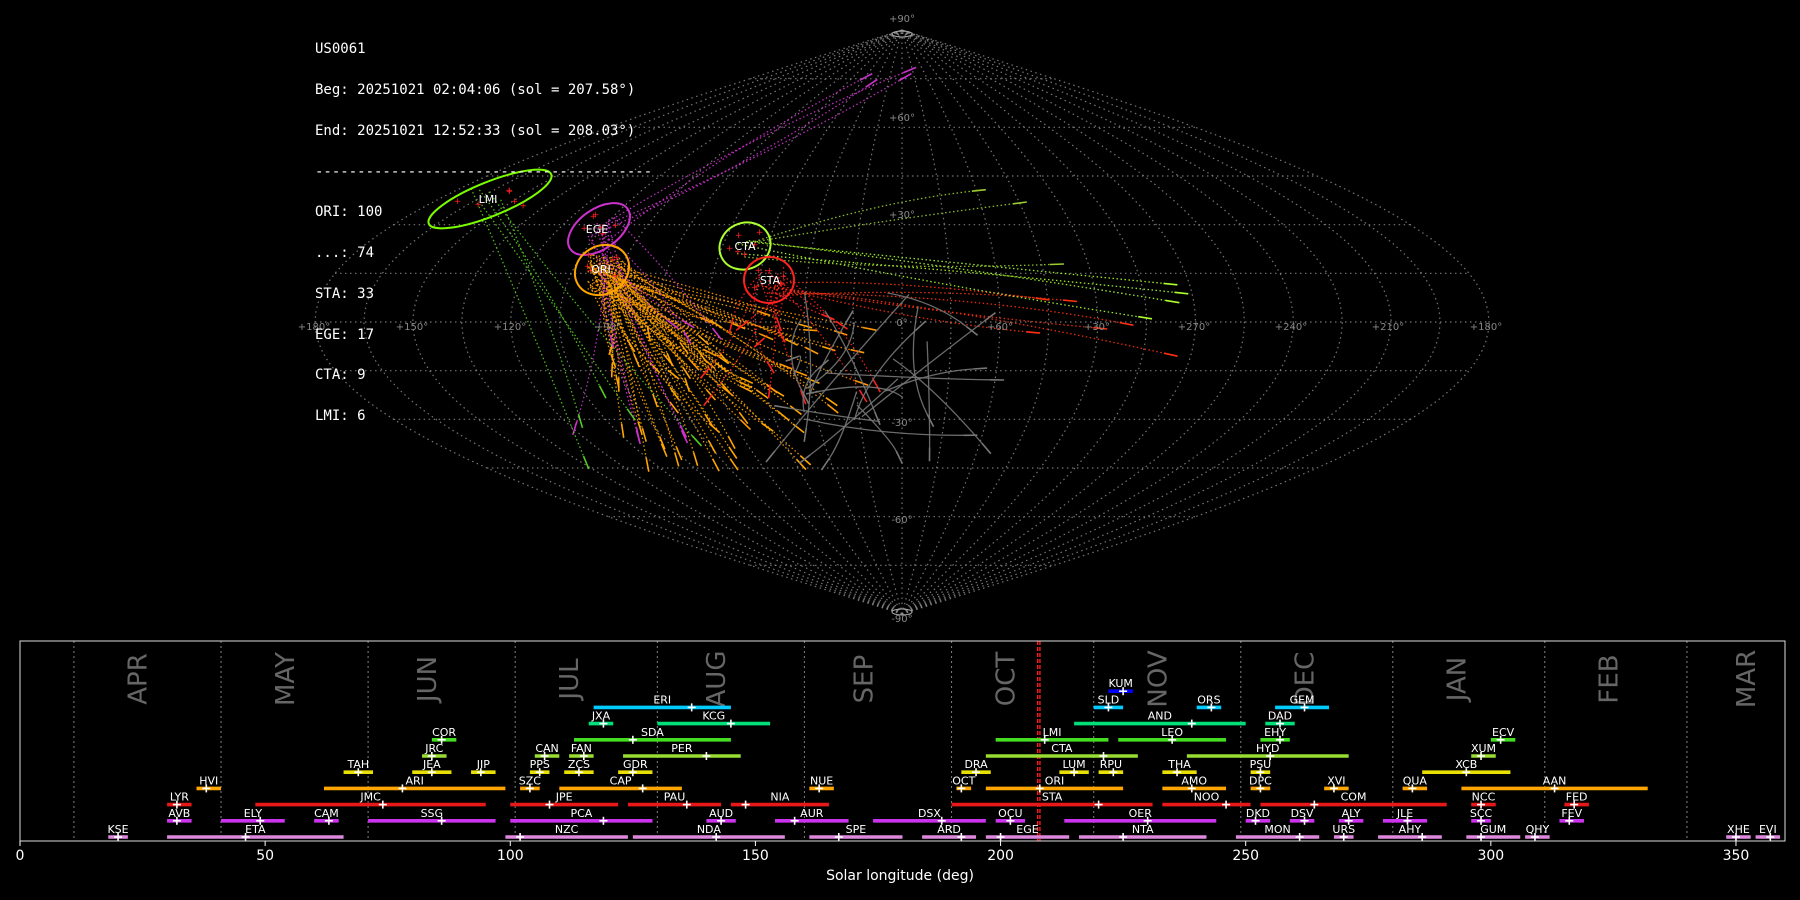 This screenshot has height=900, width=1800. I want to click on shower-label-amo: AMO, so click(1194, 780).